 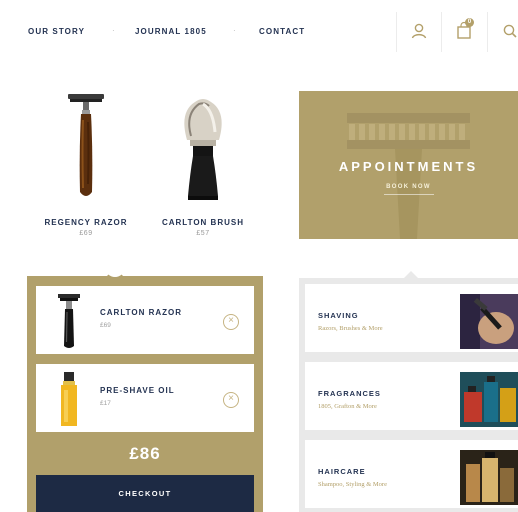 What do you see at coordinates (203, 149) in the screenshot?
I see `carlton-brush-image` at bounding box center [203, 149].